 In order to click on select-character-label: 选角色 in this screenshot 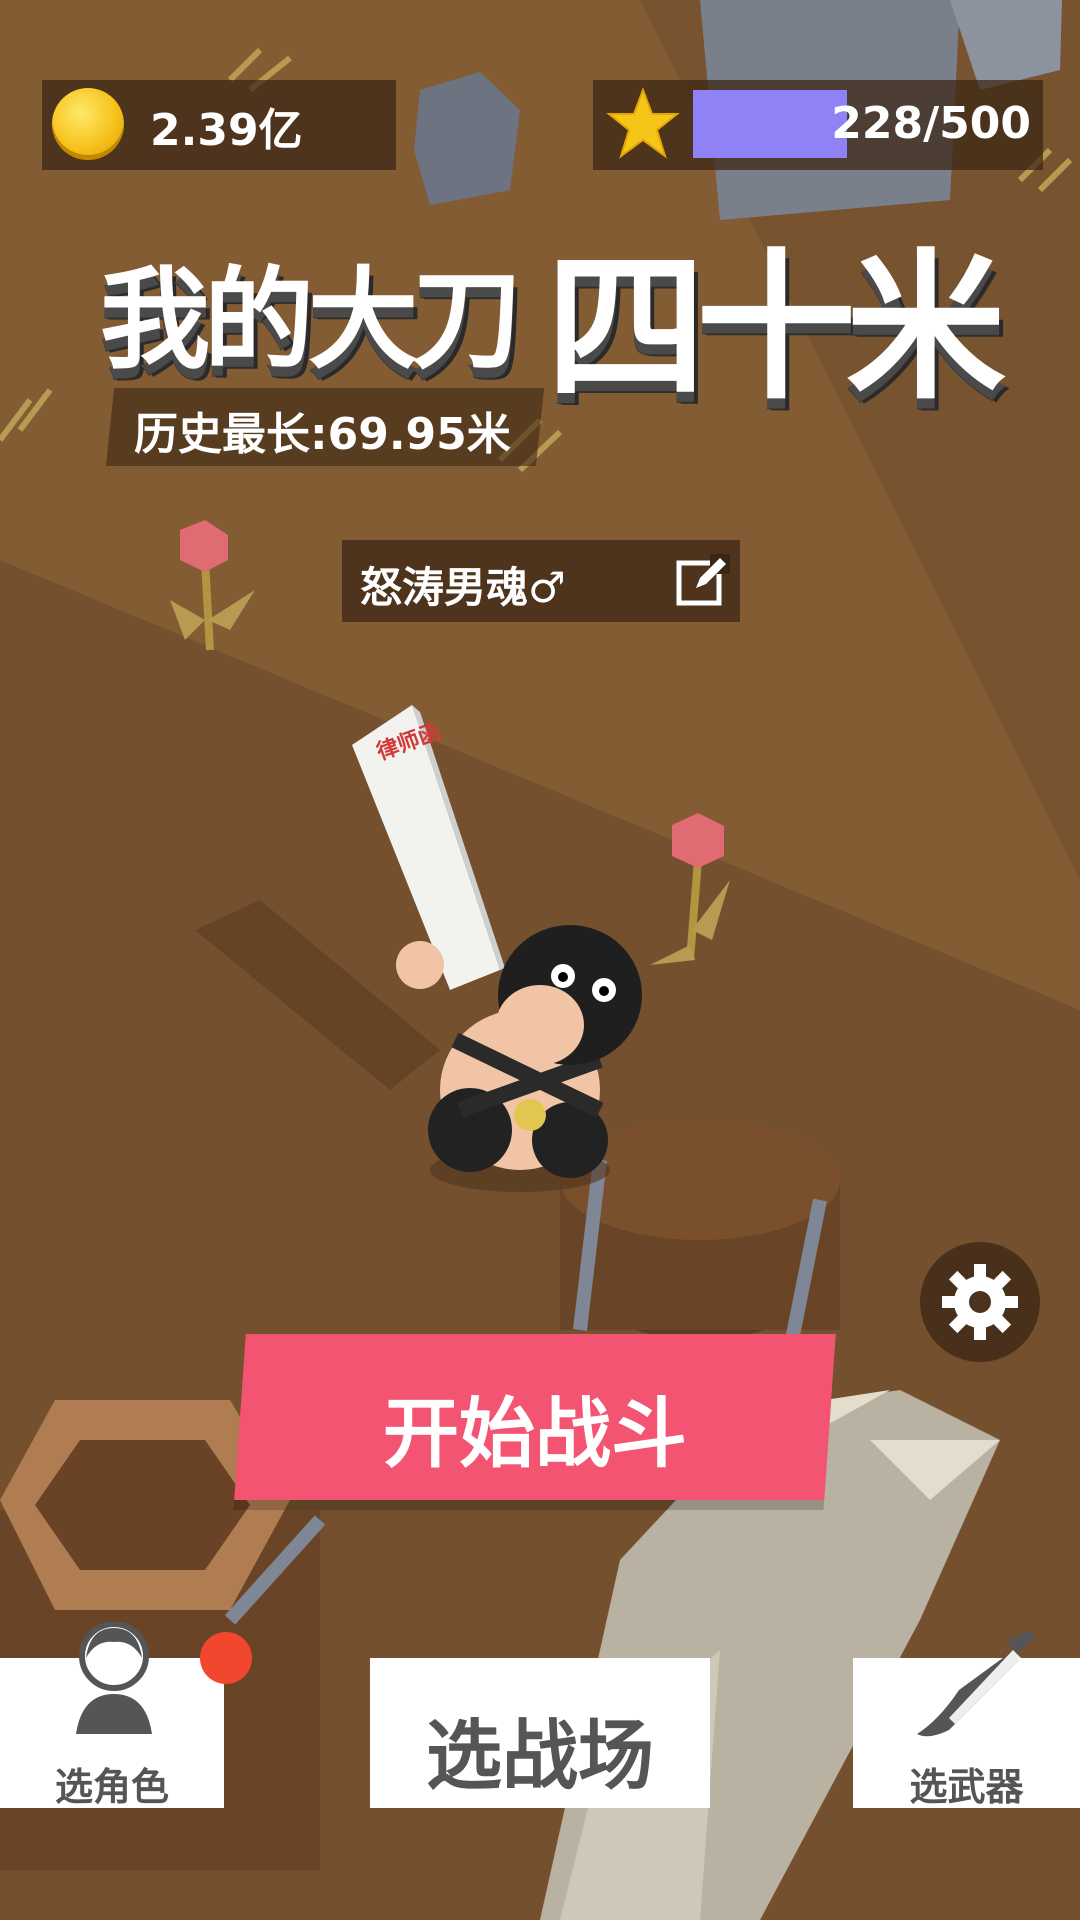, I will do `click(111, 1787)`.